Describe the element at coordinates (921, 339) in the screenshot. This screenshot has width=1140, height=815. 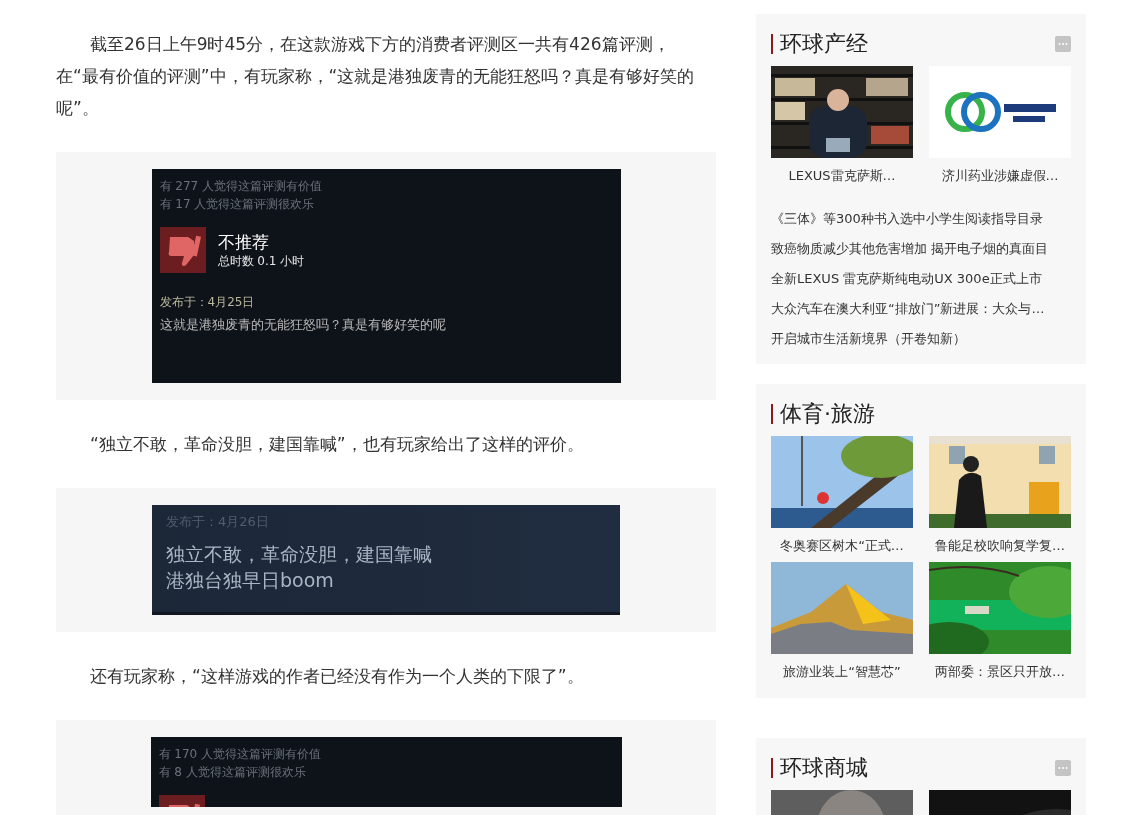
I see `news-link: 开启城市生活新境界（开卷知新）` at that location.